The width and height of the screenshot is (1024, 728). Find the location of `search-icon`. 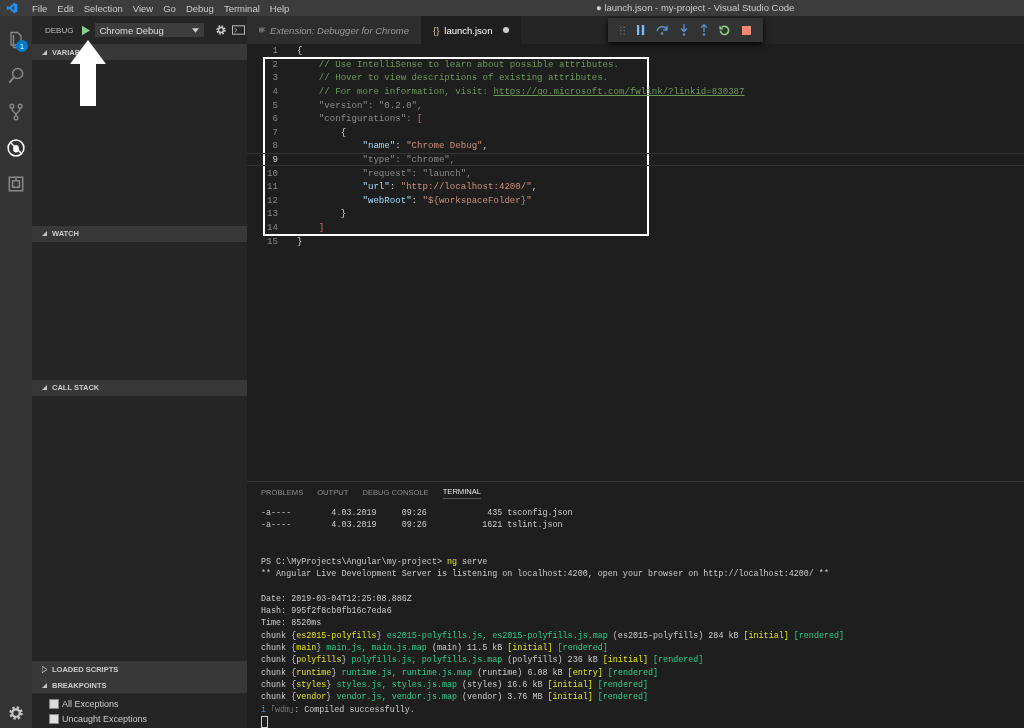

search-icon is located at coordinates (16, 76).